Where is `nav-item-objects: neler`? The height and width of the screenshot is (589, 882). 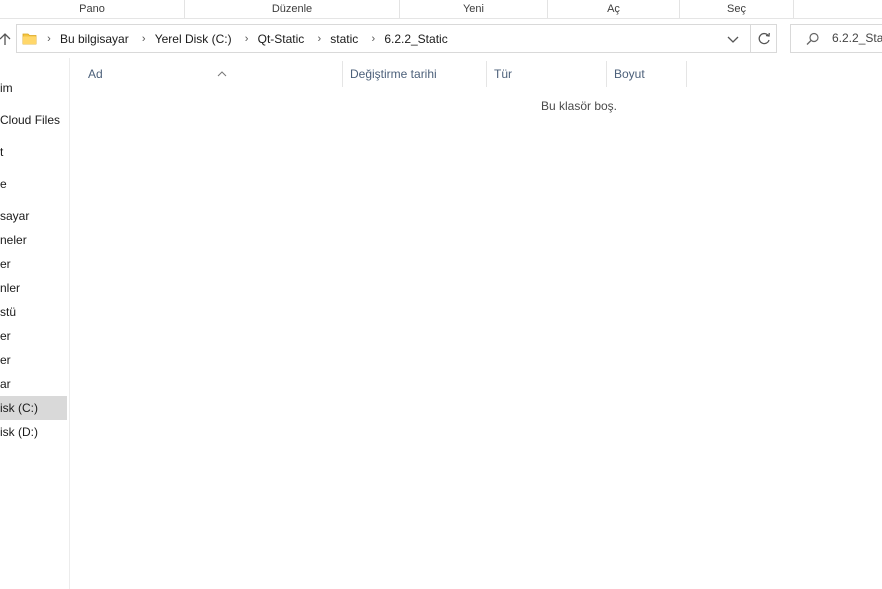
nav-item-objects: neler is located at coordinates (33, 240).